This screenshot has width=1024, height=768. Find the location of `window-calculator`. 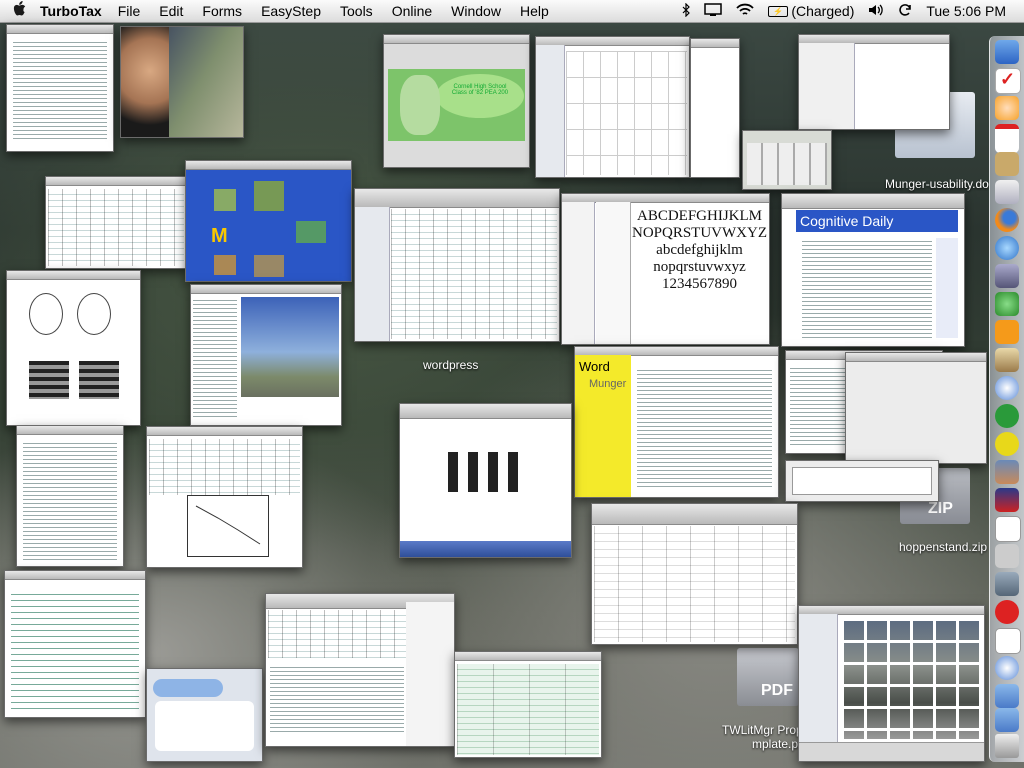

window-calculator is located at coordinates (787, 160).